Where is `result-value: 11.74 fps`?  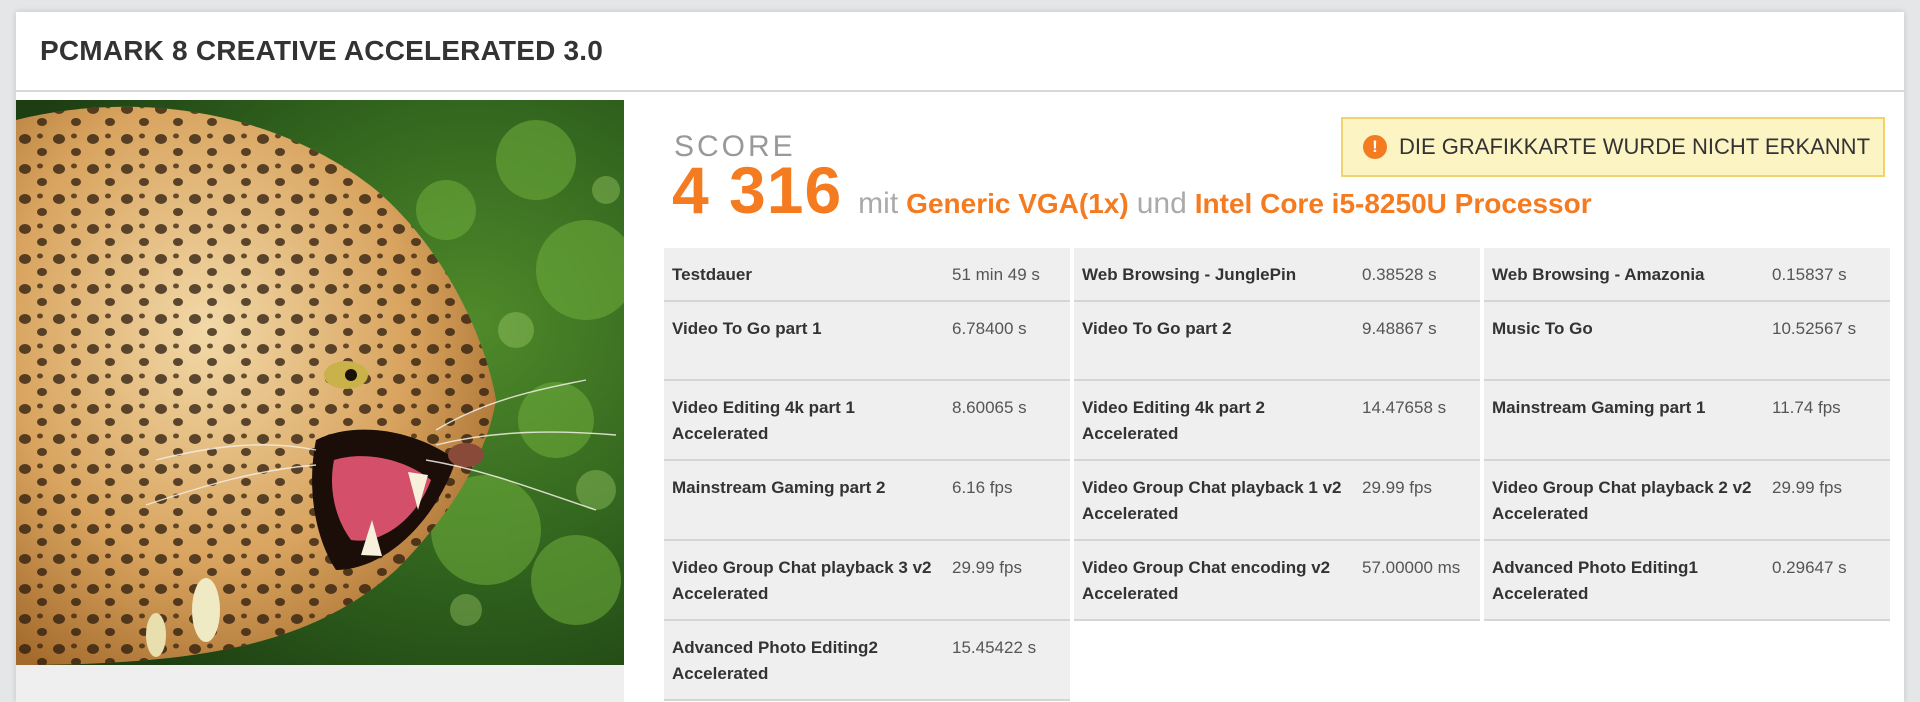
result-value: 11.74 fps is located at coordinates (1806, 407).